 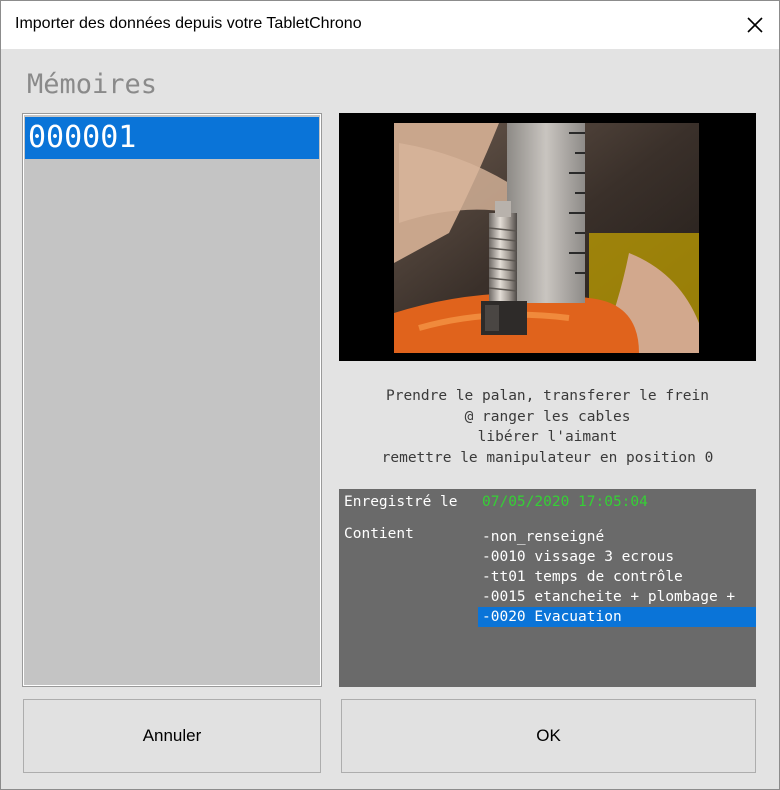 I want to click on description-line: libérer l'aimant, so click(x=547, y=437).